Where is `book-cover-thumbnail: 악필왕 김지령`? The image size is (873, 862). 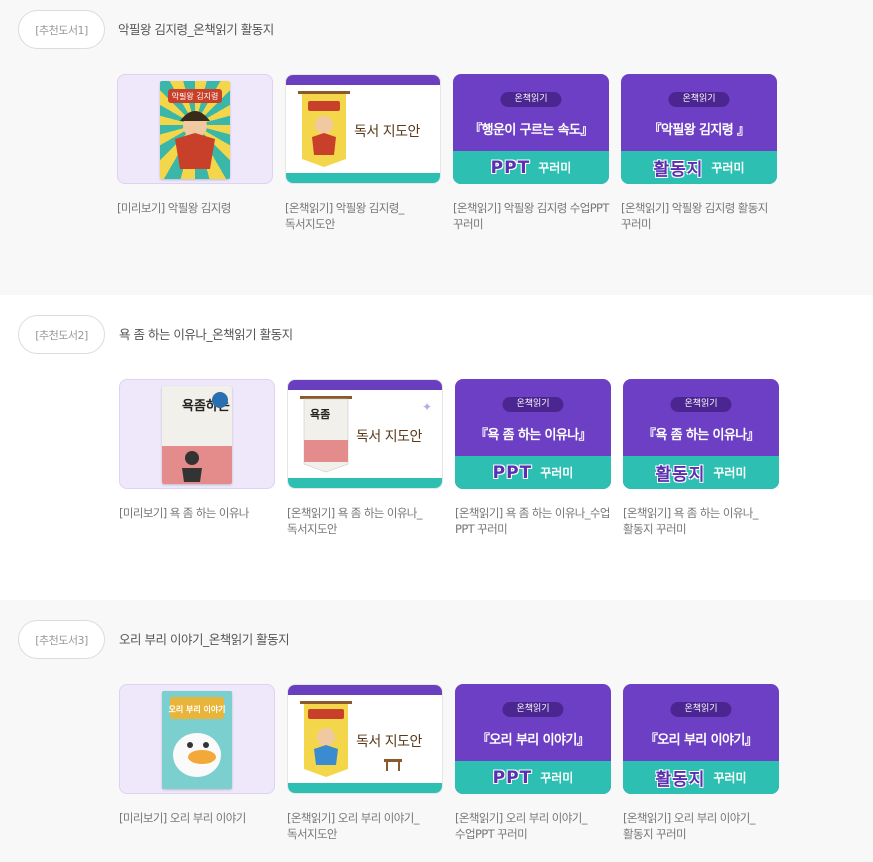
book-cover-thumbnail: 악필왕 김지령 is located at coordinates (195, 129).